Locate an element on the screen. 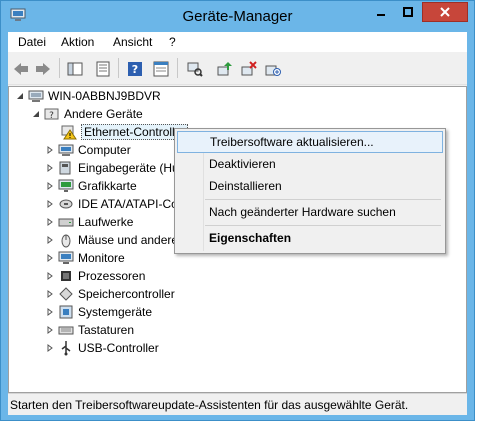 This screenshot has width=477, height=423. menu-item-disable: Deaktivieren is located at coordinates (310, 164).